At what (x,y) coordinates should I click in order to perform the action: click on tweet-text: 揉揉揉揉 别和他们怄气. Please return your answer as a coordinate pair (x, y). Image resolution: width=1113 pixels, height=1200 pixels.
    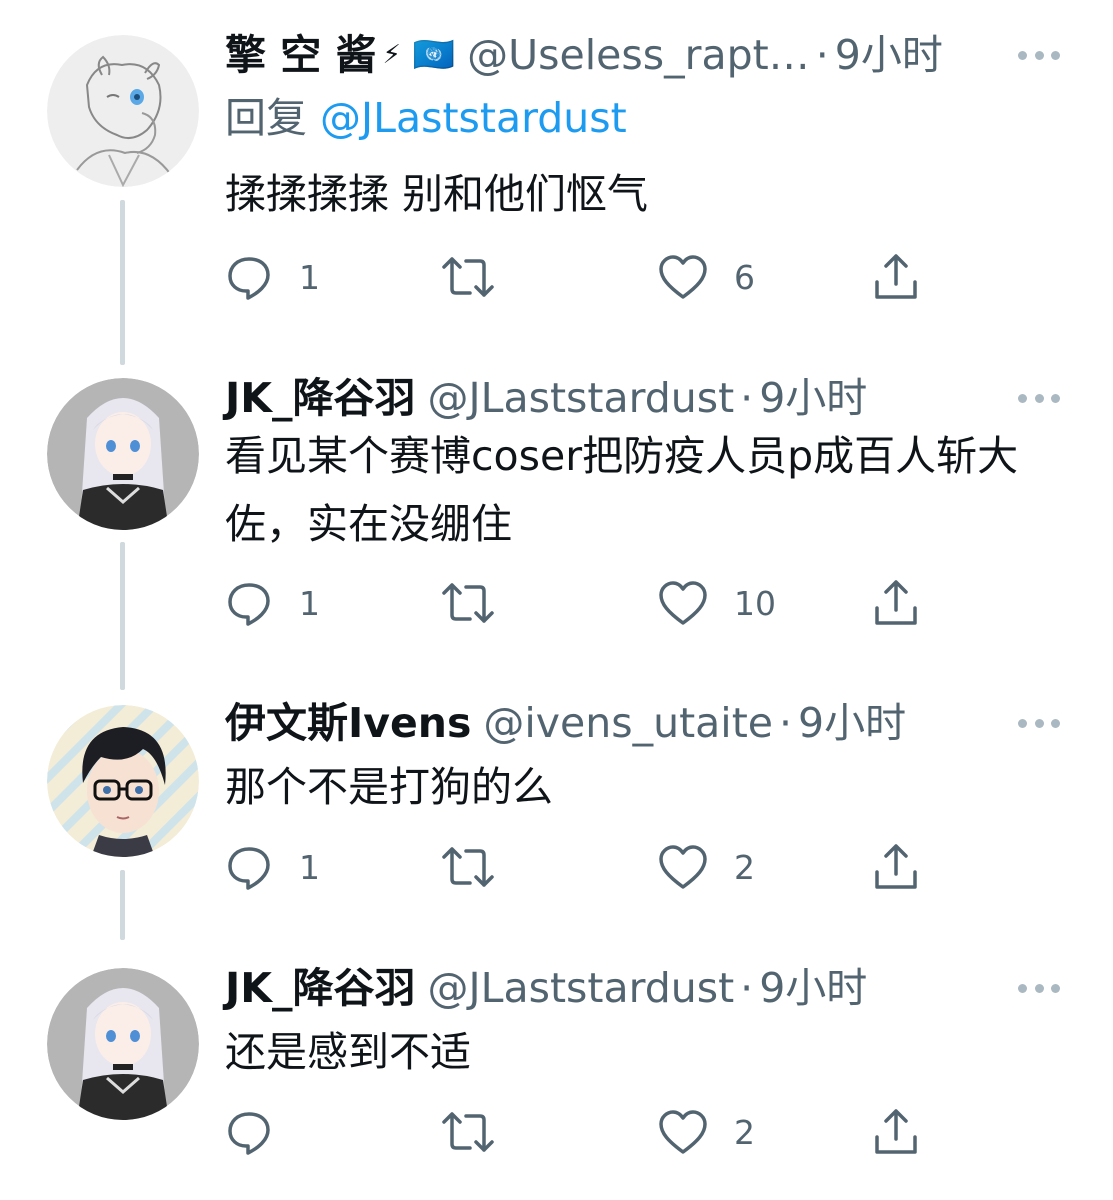
    Looking at the image, I should click on (437, 194).